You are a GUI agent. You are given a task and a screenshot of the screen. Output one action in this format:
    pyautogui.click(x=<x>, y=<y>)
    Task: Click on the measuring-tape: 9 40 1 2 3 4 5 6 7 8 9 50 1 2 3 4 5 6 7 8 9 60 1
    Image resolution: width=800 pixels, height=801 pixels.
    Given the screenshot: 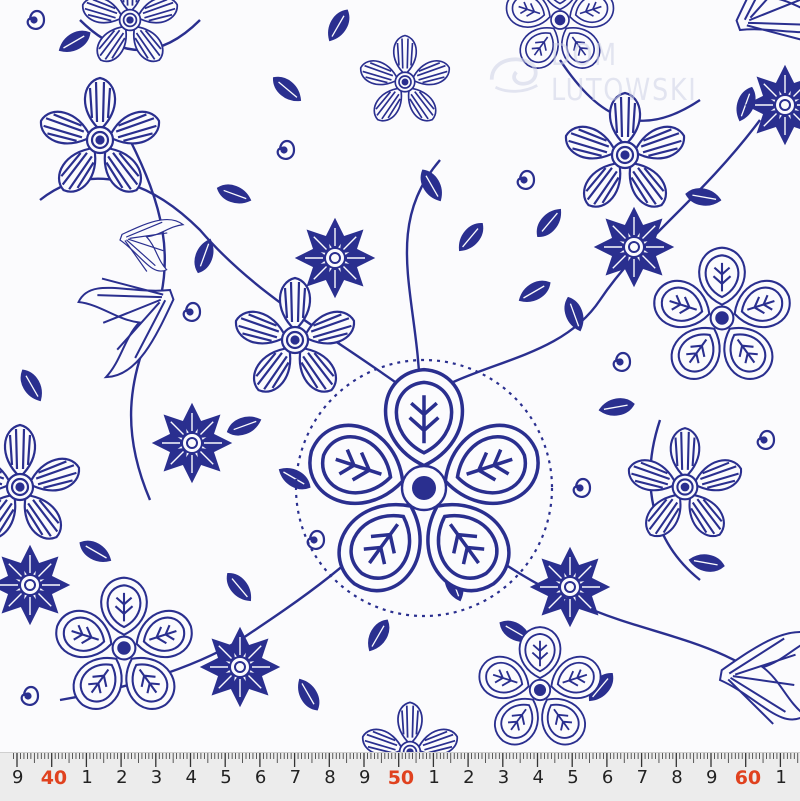 What is the action you would take?
    pyautogui.click(x=400, y=776)
    